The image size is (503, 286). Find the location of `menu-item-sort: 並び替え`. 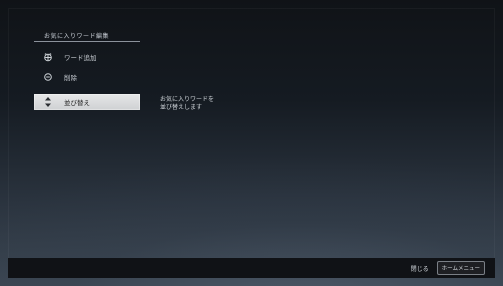

menu-item-sort: 並び替え is located at coordinates (87, 102).